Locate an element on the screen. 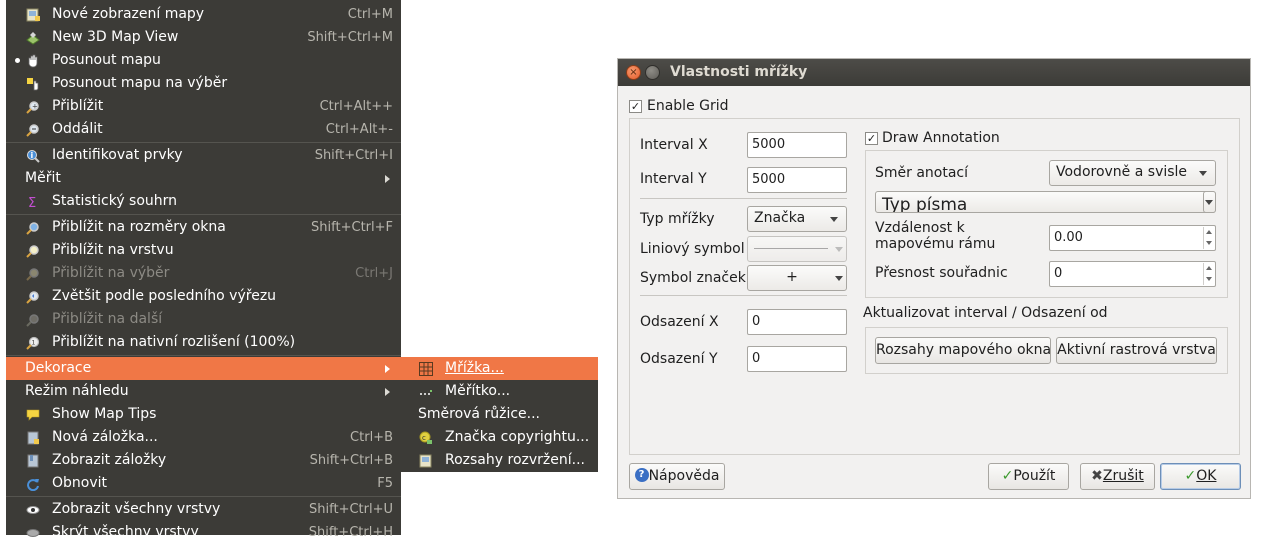 Image resolution: width=1264 pixels, height=544 pixels. dialog-title: Vlastnosti mřížky is located at coordinates (739, 72).